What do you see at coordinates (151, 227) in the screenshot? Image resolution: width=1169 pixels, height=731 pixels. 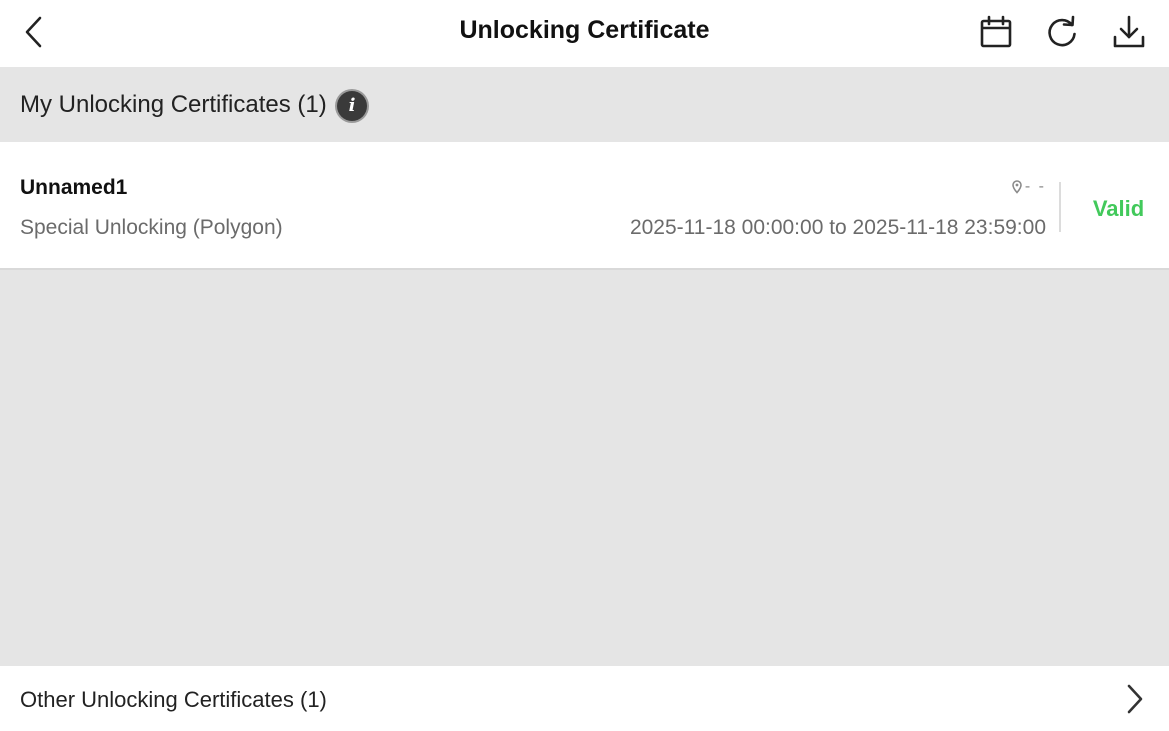 I see `certificate-type: Special Unlocking (Polygon)` at bounding box center [151, 227].